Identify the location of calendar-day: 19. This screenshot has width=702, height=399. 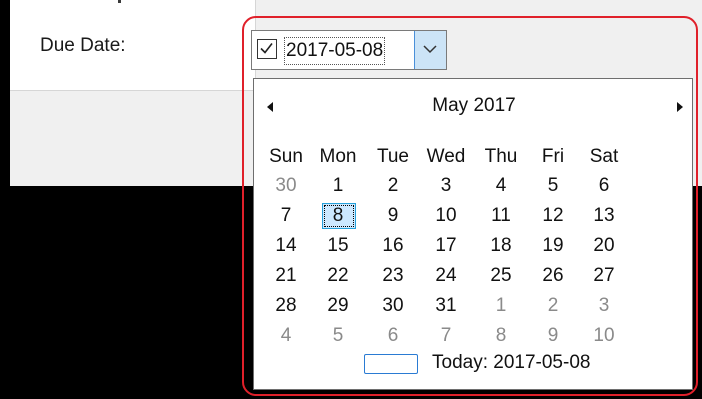
(553, 246).